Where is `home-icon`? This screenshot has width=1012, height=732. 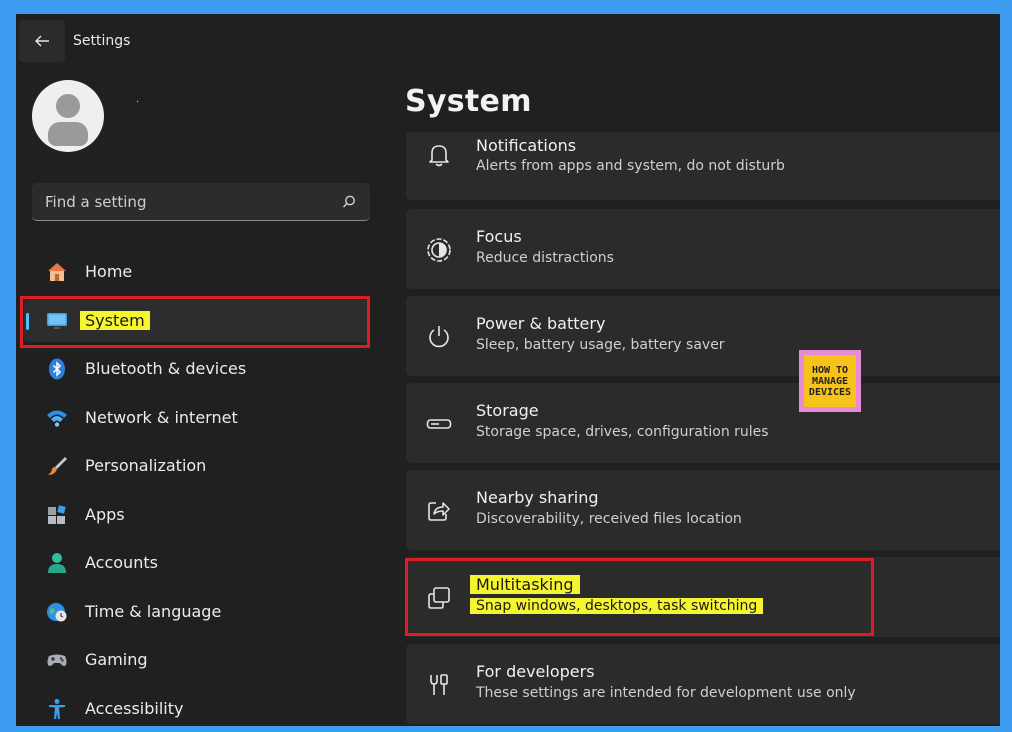
home-icon is located at coordinates (57, 272).